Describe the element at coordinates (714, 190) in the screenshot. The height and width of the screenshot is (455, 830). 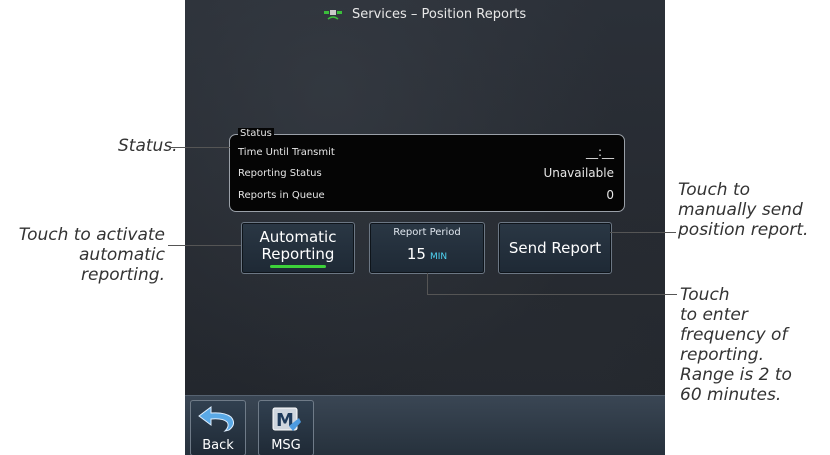
I see `annotation-line: Touch to` at that location.